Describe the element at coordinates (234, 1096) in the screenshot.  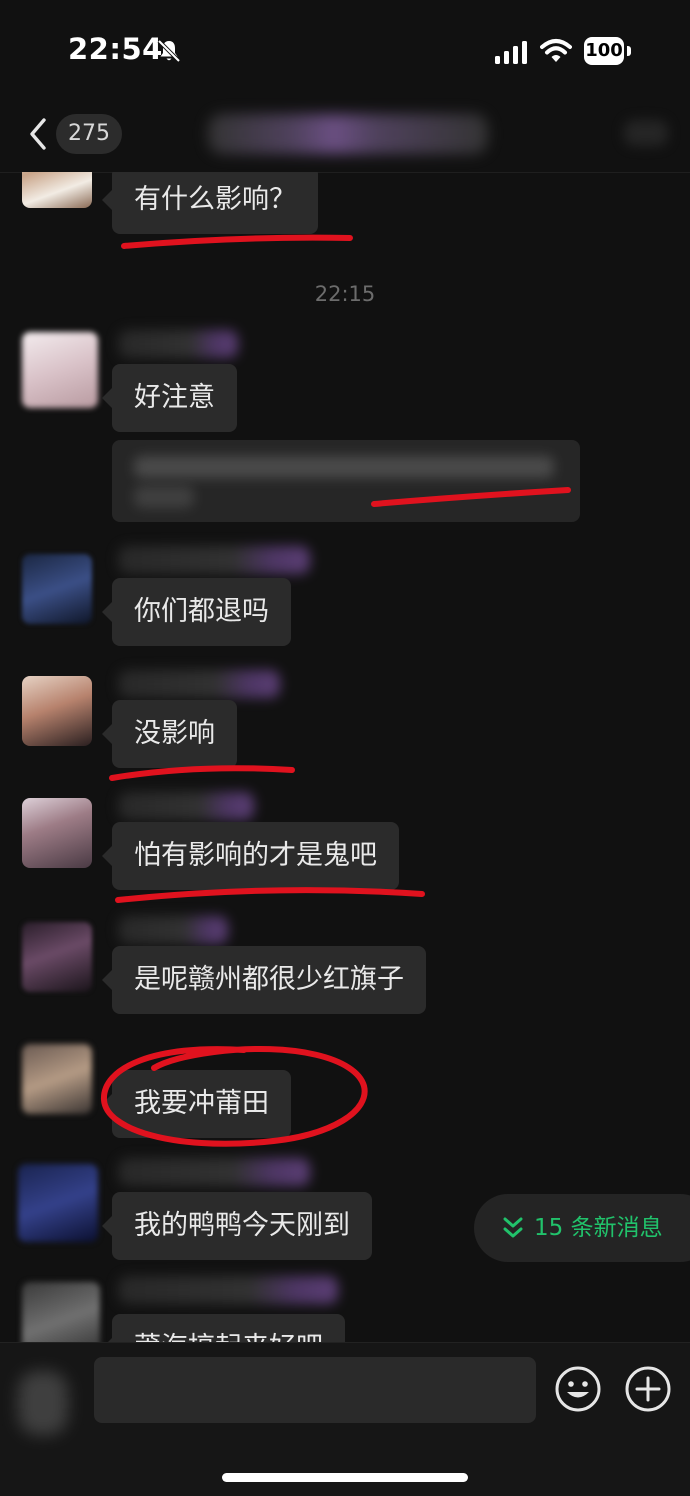
I see `red-circle-annotation` at that location.